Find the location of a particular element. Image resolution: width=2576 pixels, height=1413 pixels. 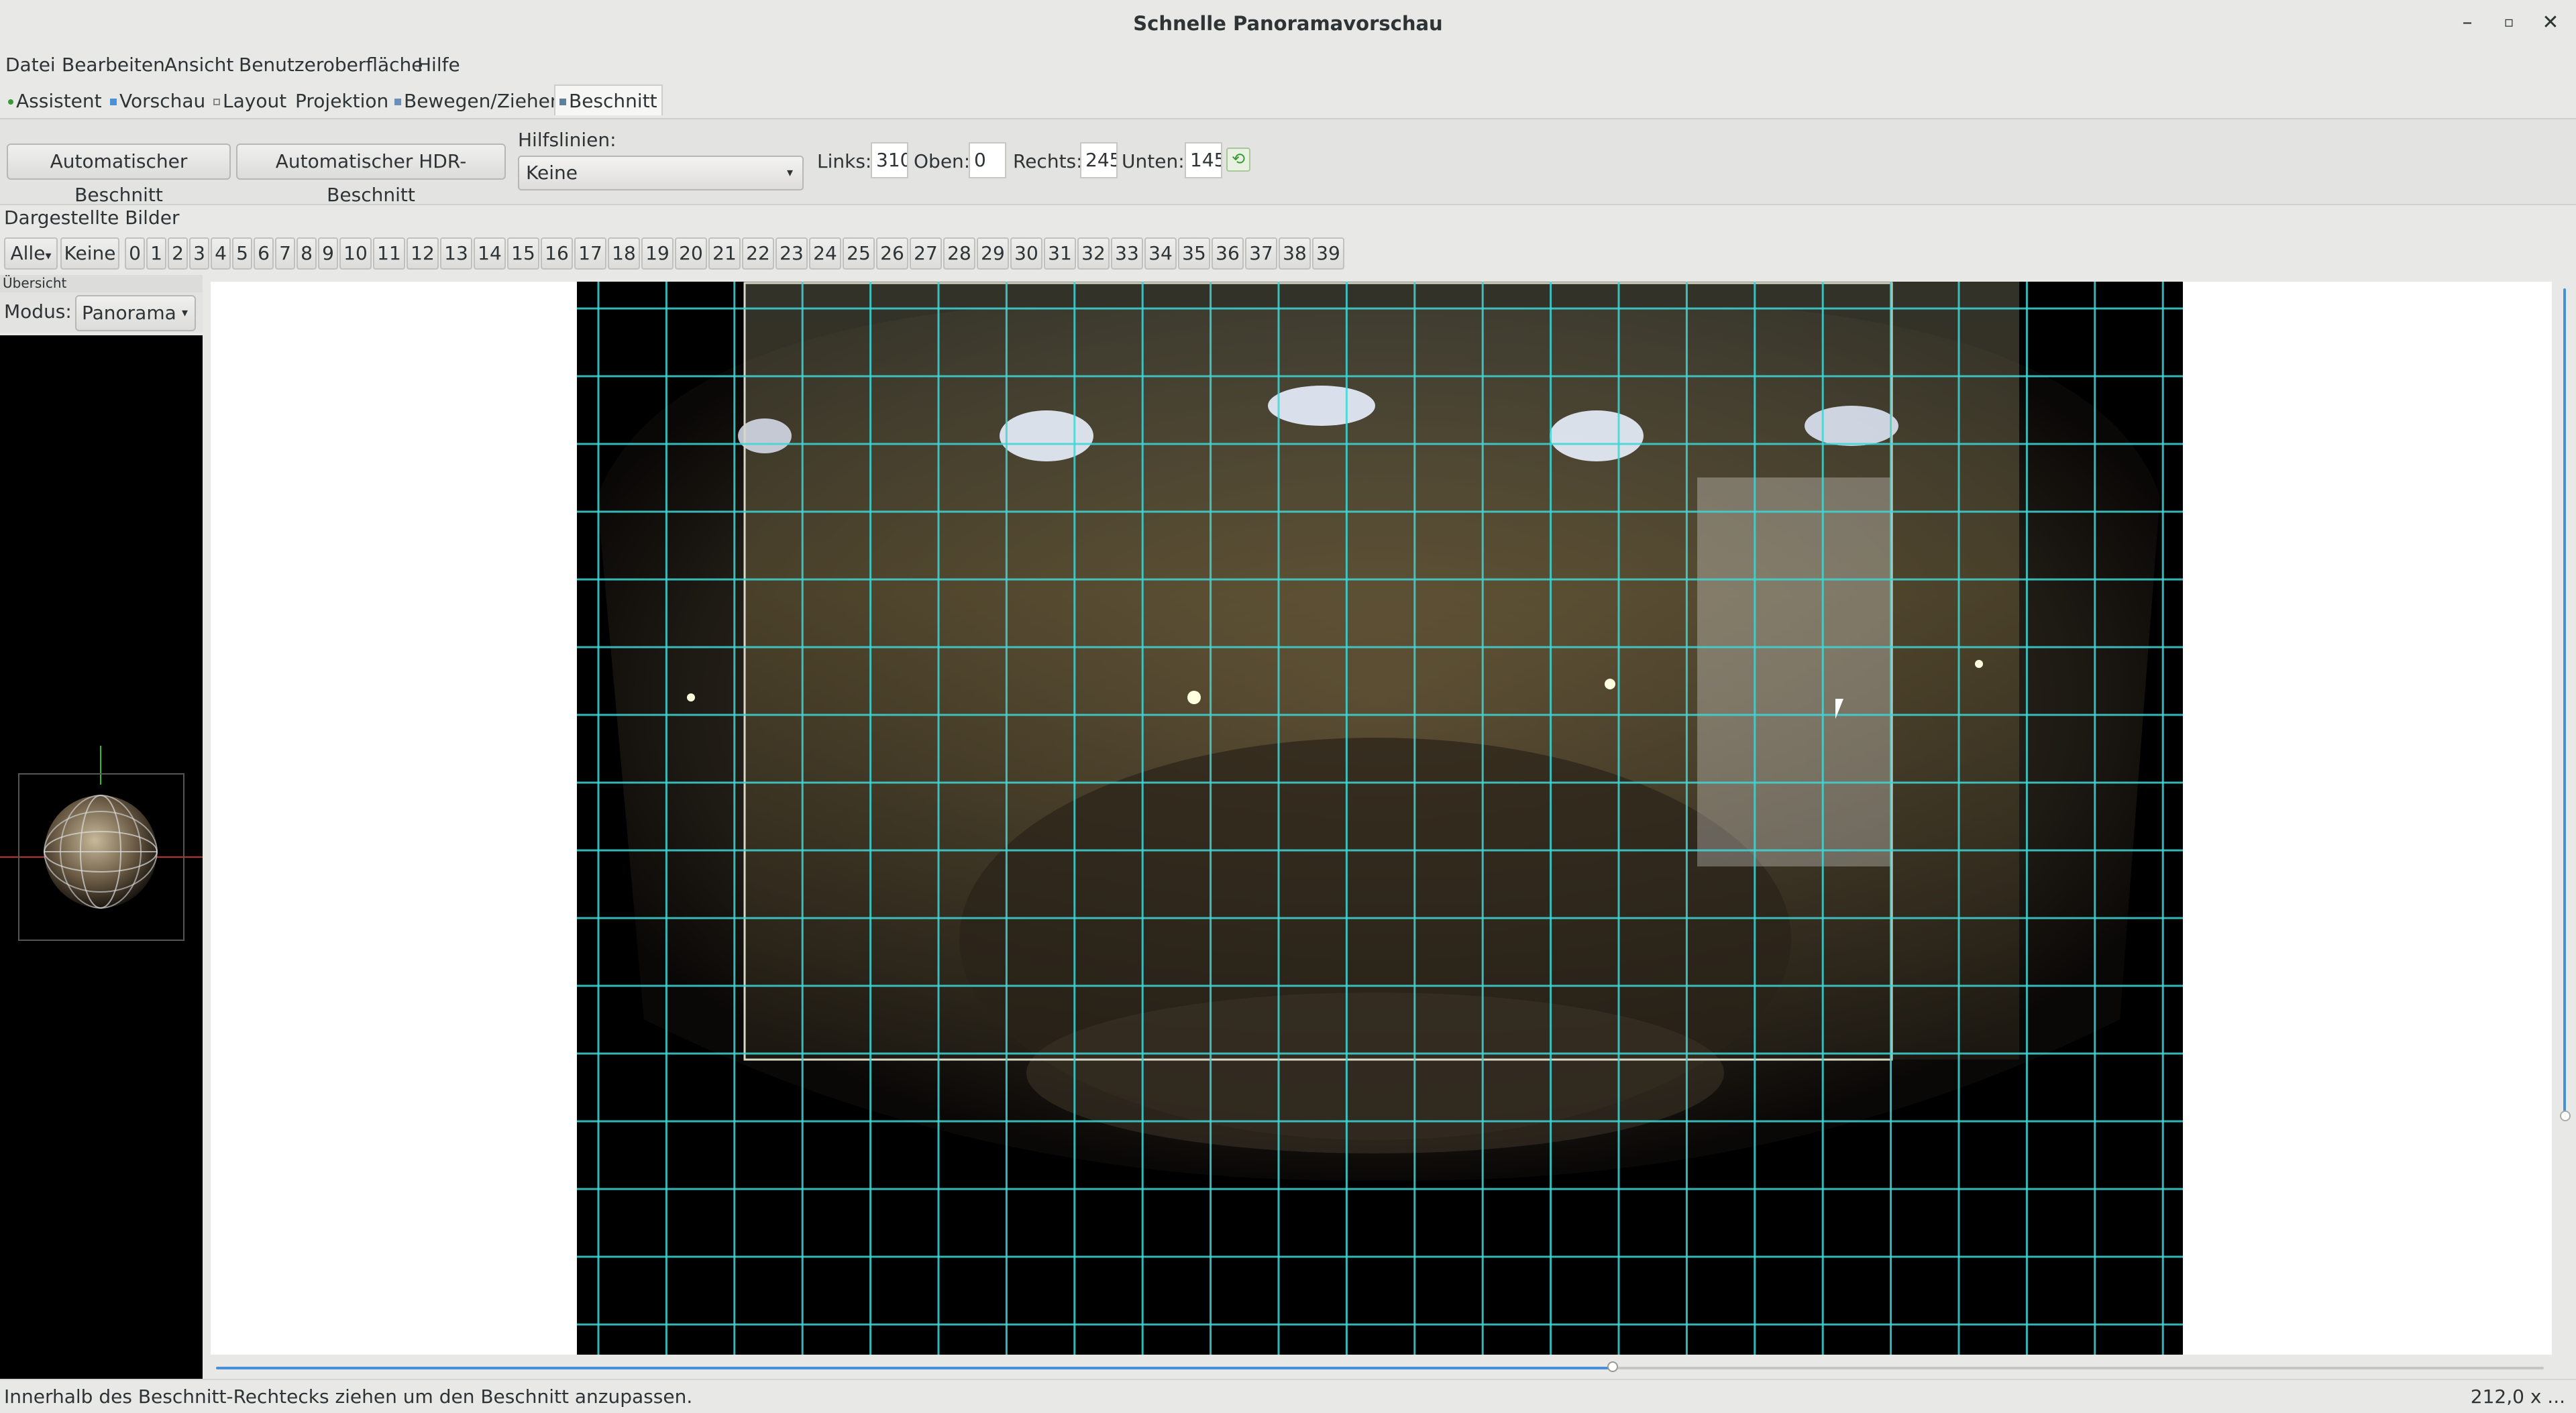

left-input: 310 is located at coordinates (889, 160).